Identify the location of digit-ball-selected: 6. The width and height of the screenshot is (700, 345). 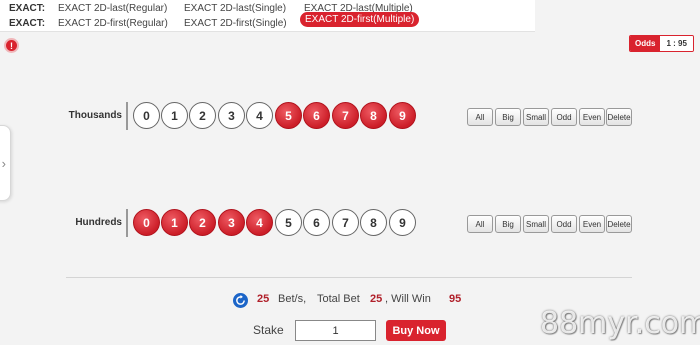
(316, 115).